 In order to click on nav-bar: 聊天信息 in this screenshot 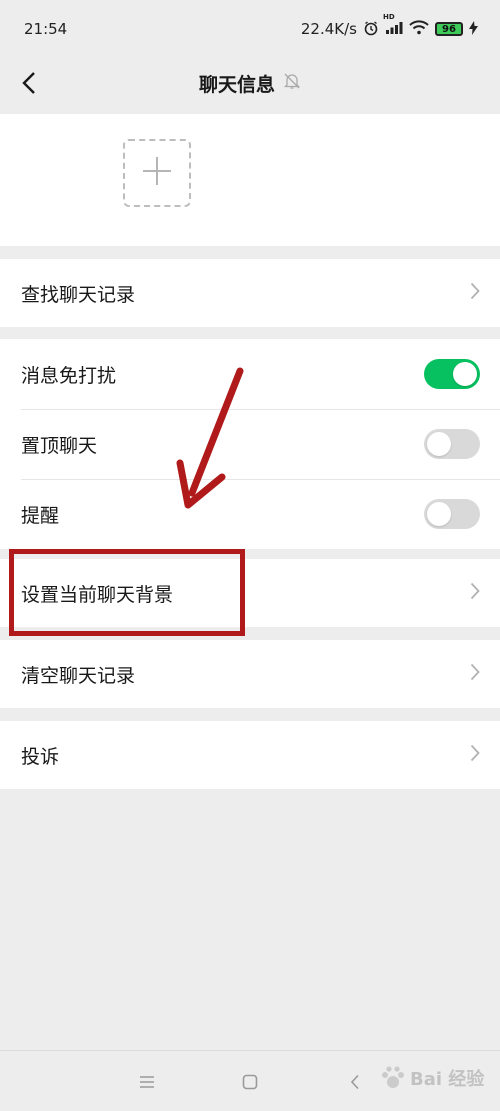, I will do `click(250, 83)`.